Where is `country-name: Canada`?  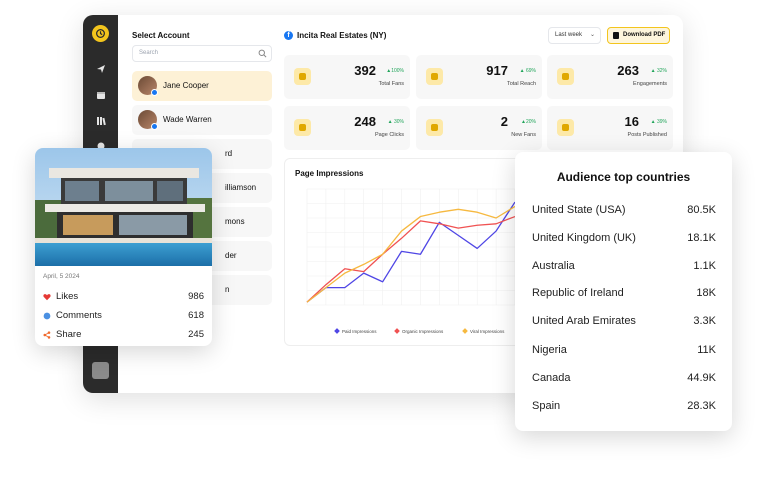
country-name: Canada is located at coordinates (551, 378).